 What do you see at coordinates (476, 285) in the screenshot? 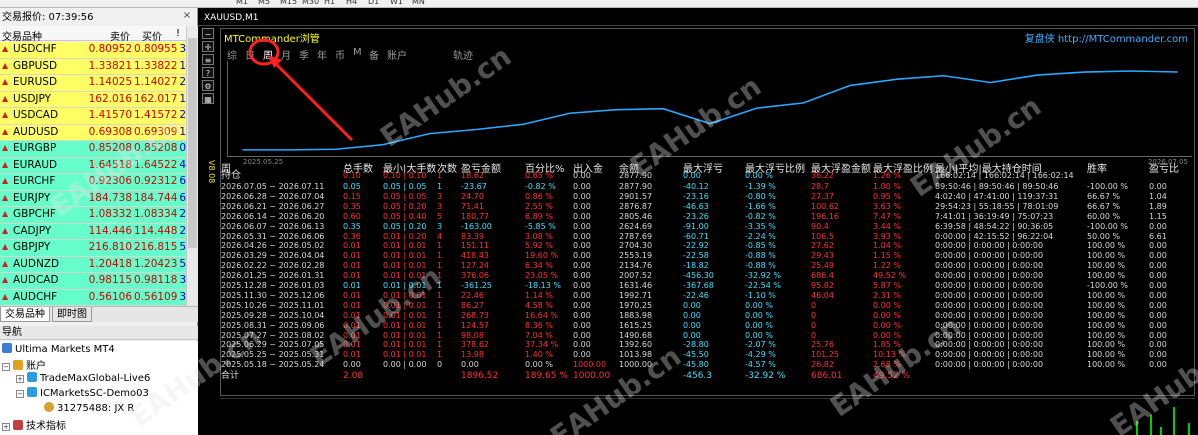
I see `cell-pnl: -361.25` at bounding box center [476, 285].